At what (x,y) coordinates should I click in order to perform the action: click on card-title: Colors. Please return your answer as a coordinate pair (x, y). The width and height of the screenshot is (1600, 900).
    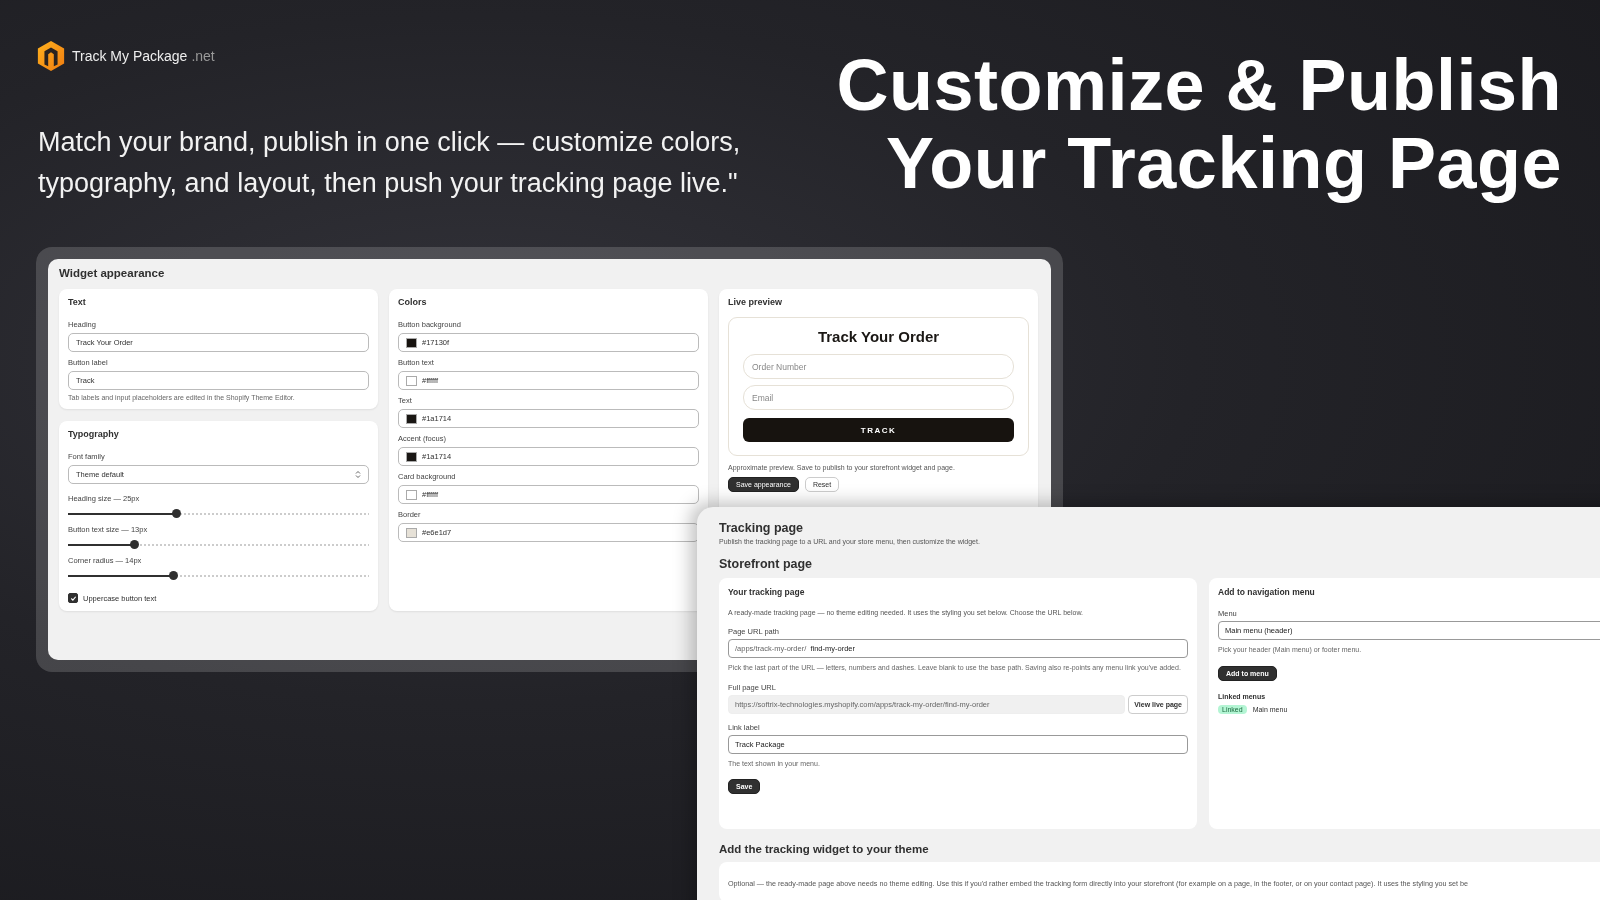
    Looking at the image, I should click on (413, 302).